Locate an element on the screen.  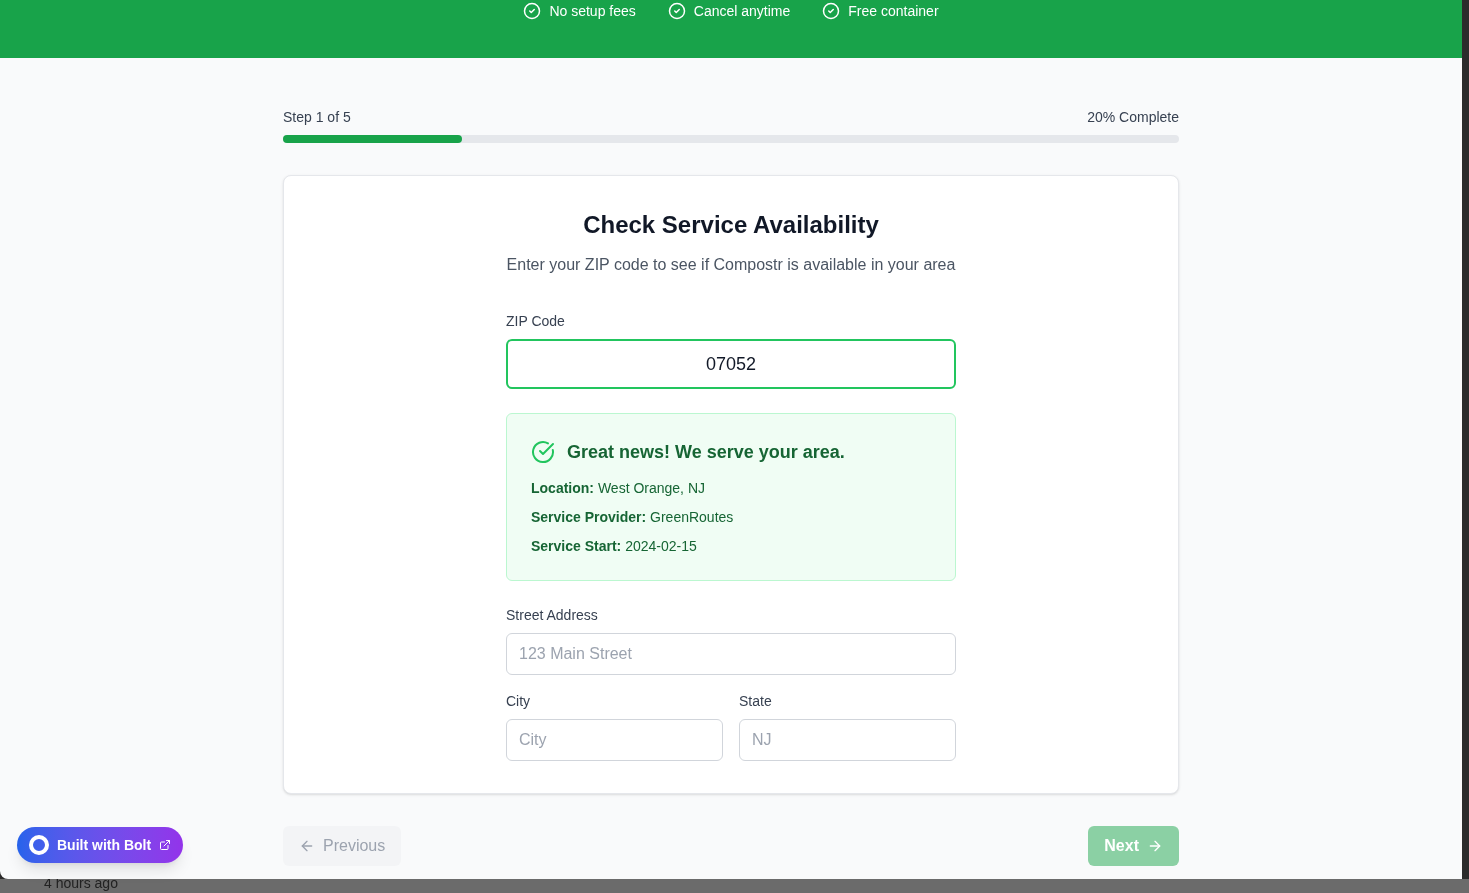
built-with-bolt-badge: Built with Bolt is located at coordinates (100, 845).